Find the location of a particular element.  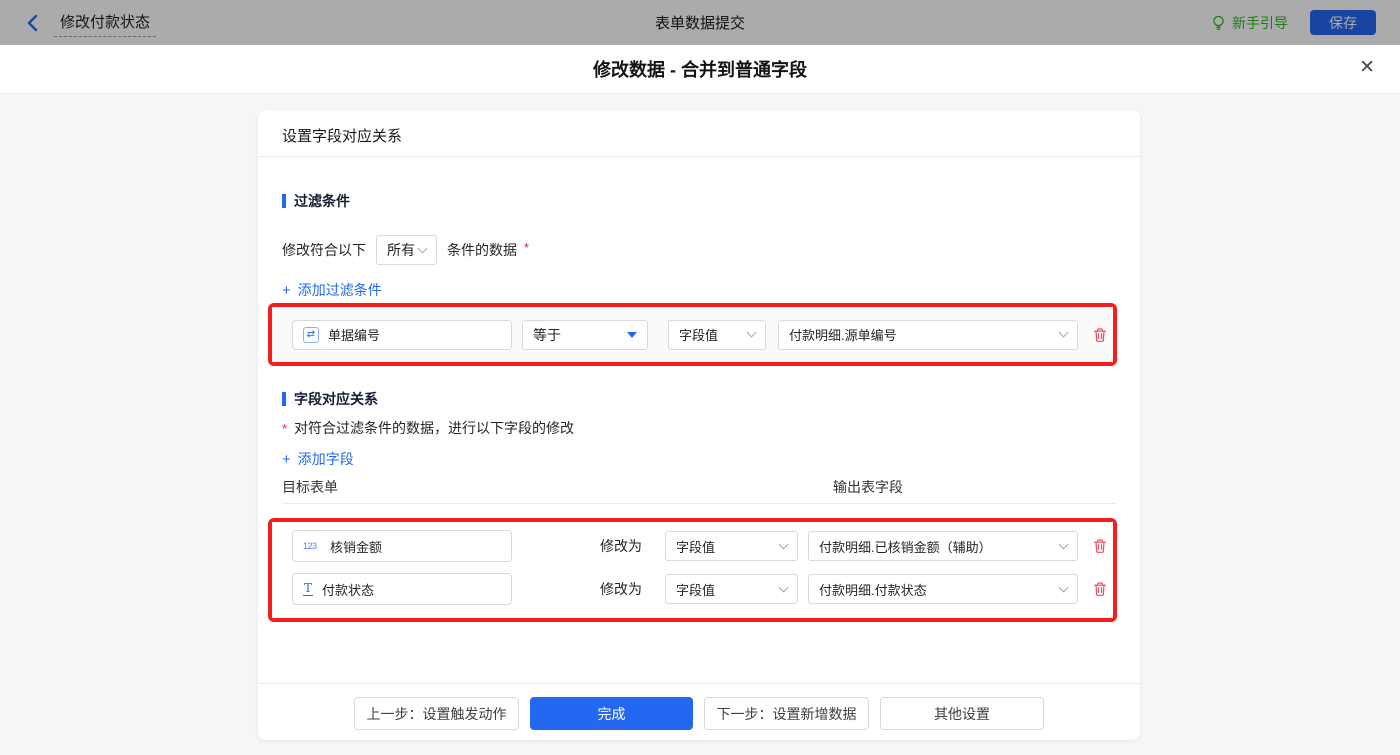

other-settings-button: 其他设置 is located at coordinates (962, 713).